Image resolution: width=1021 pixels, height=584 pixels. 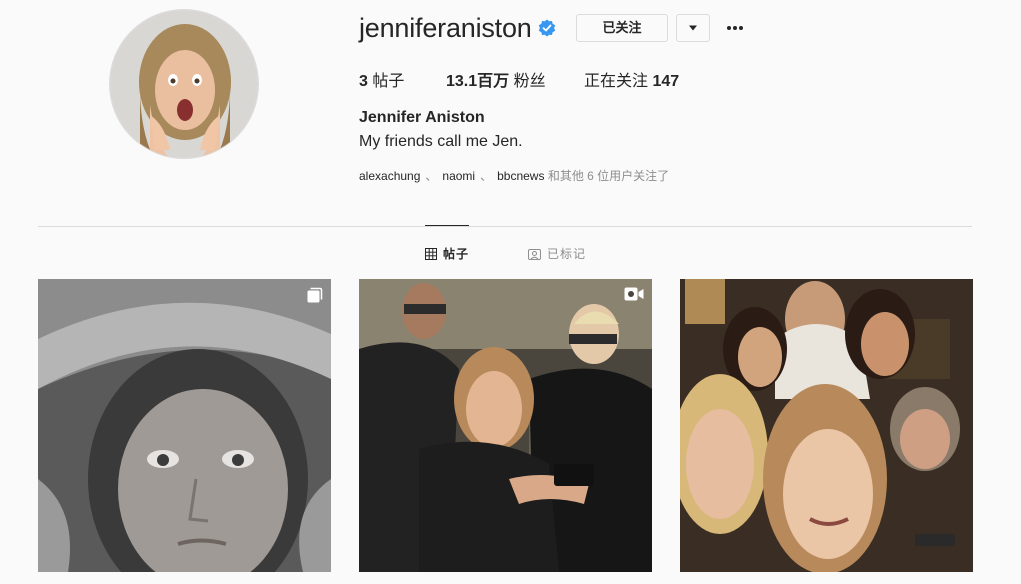 I want to click on followed-by-others: 和其他 6 位用户关注了, so click(x=608, y=176).